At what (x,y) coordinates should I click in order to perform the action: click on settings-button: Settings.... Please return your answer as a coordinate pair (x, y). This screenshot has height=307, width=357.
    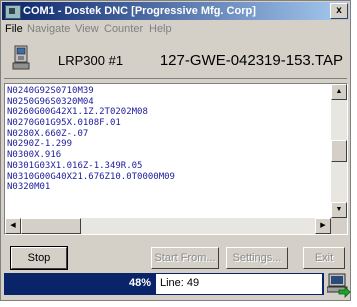
    Looking at the image, I should click on (257, 258).